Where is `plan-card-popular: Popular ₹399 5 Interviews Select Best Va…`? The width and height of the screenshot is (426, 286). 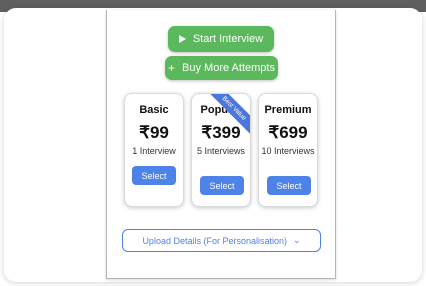 plan-card-popular: Popular ₹399 5 Interviews Select Best Va… is located at coordinates (221, 150).